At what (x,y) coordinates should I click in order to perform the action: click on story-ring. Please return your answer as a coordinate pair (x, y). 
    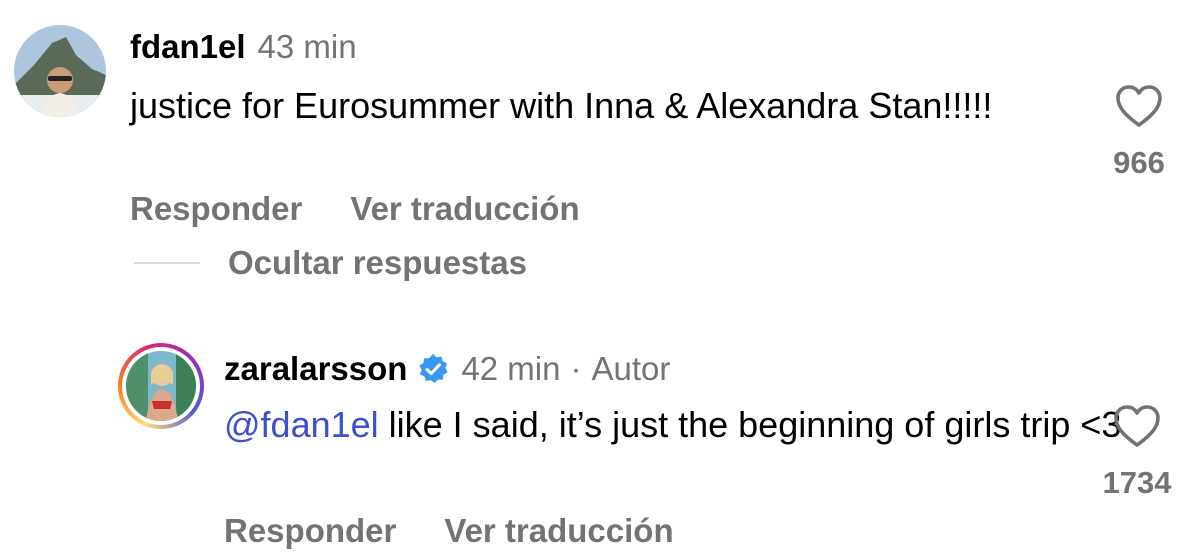
    Looking at the image, I should click on (161, 386).